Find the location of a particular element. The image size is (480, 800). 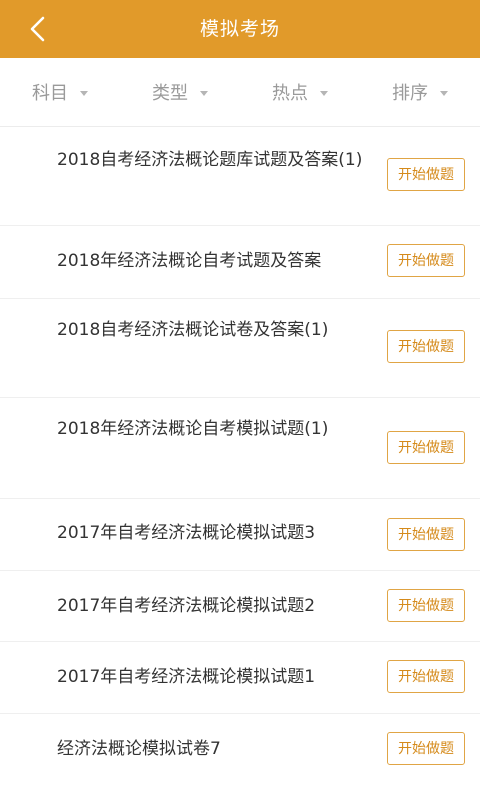

filter-label: 类型 is located at coordinates (170, 93).